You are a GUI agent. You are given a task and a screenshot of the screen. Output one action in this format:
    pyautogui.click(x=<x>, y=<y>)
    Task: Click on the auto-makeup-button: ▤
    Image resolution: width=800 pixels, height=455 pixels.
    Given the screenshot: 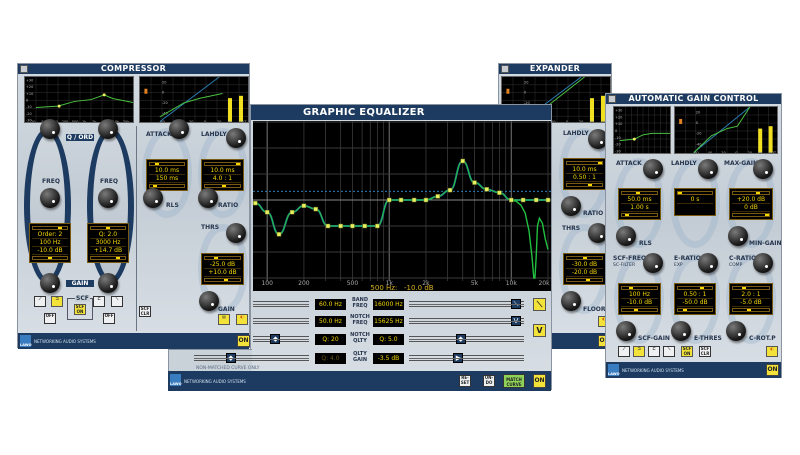 What is the action you would take?
    pyautogui.click(x=224, y=319)
    